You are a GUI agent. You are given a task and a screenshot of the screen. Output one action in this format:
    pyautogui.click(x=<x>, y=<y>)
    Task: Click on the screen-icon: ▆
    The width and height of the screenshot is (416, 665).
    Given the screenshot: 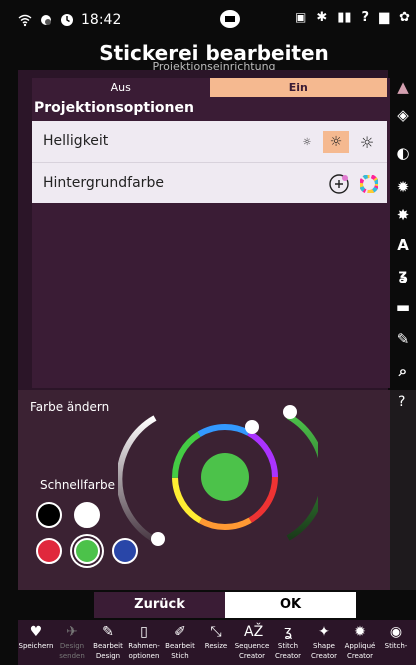 What is the action you would take?
    pyautogui.click(x=384, y=17)
    